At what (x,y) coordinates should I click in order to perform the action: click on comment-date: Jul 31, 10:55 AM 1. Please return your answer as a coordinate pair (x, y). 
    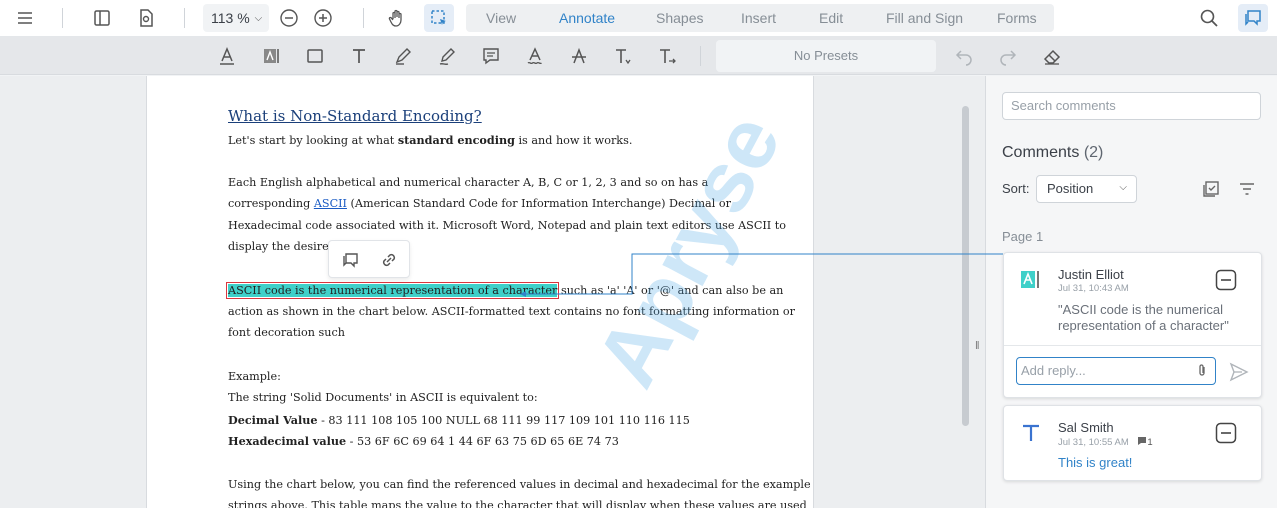
    Looking at the image, I should click on (1105, 442).